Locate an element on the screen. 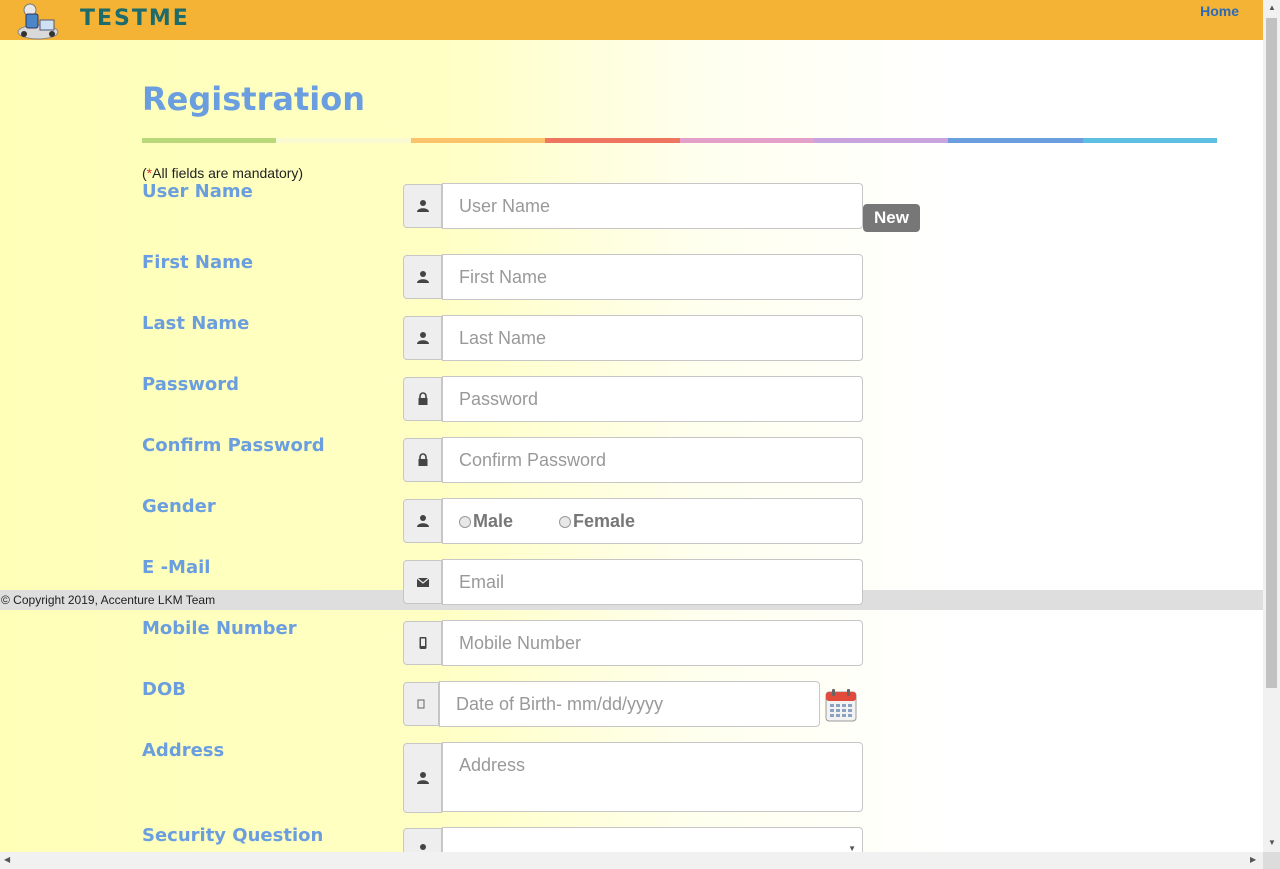 This screenshot has width=1280, height=869. gender-addon is located at coordinates (422, 521).